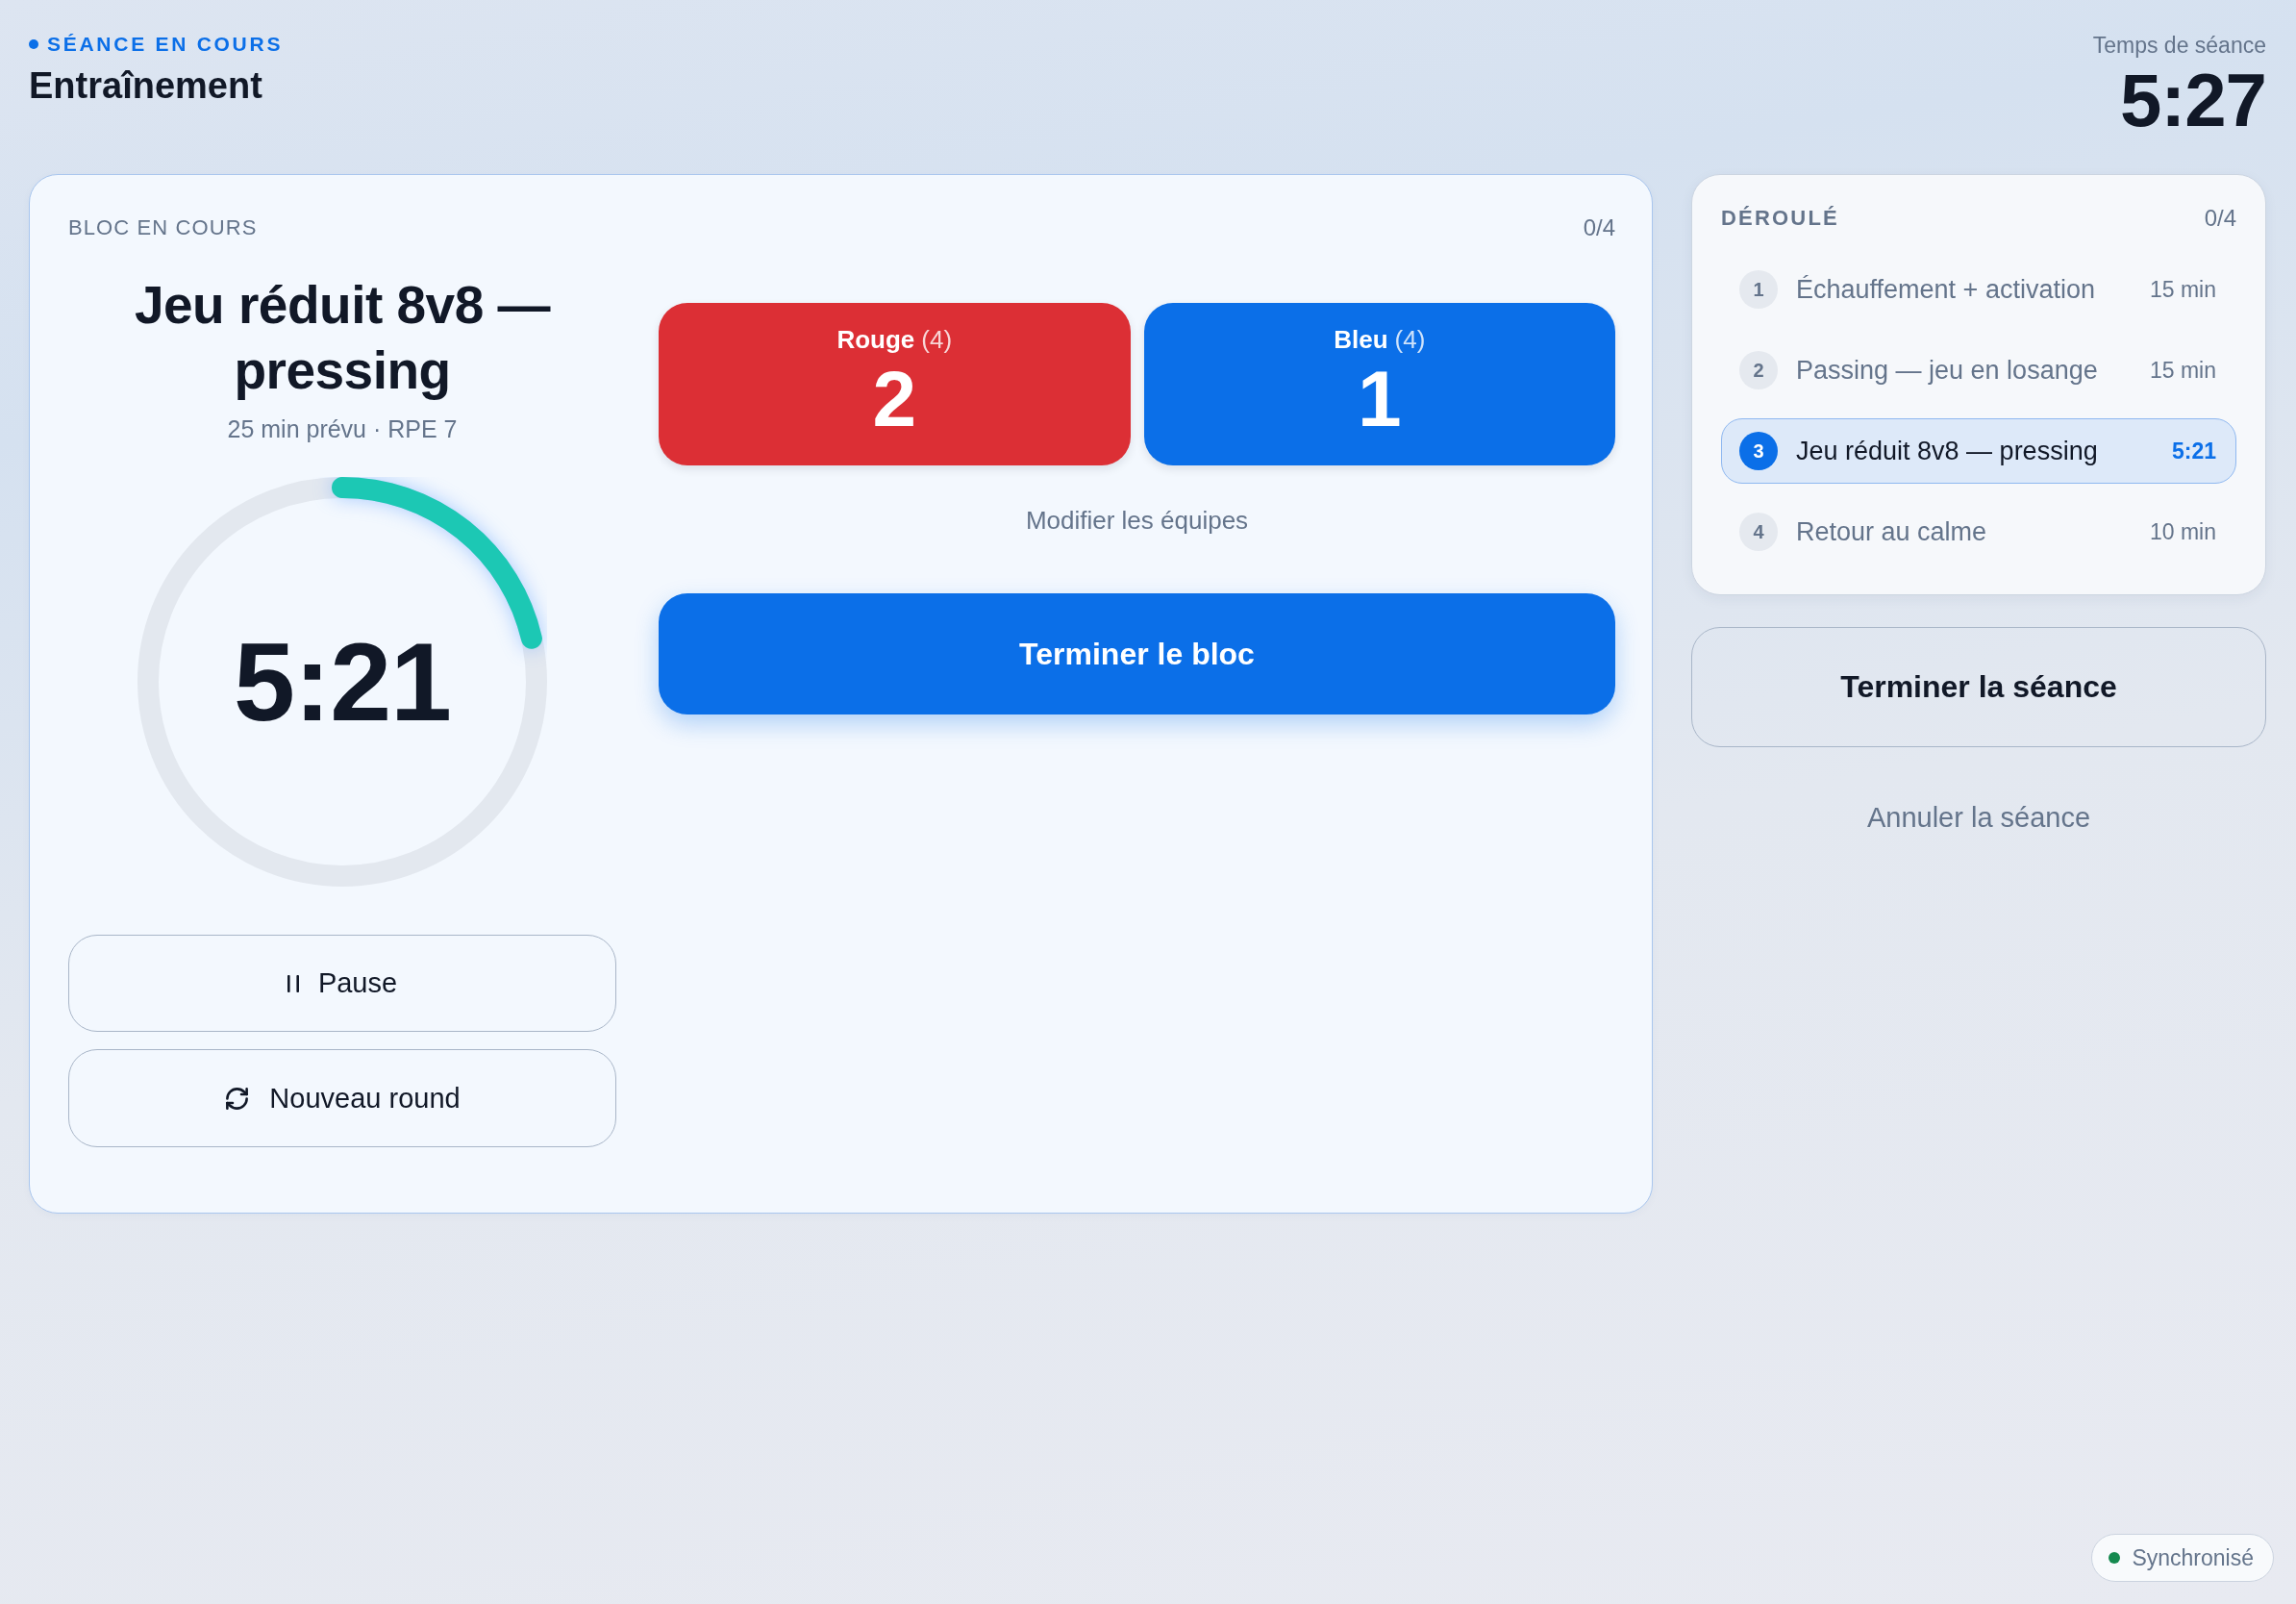 This screenshot has width=2296, height=1604. What do you see at coordinates (342, 983) in the screenshot?
I see `pause-button: Pause` at bounding box center [342, 983].